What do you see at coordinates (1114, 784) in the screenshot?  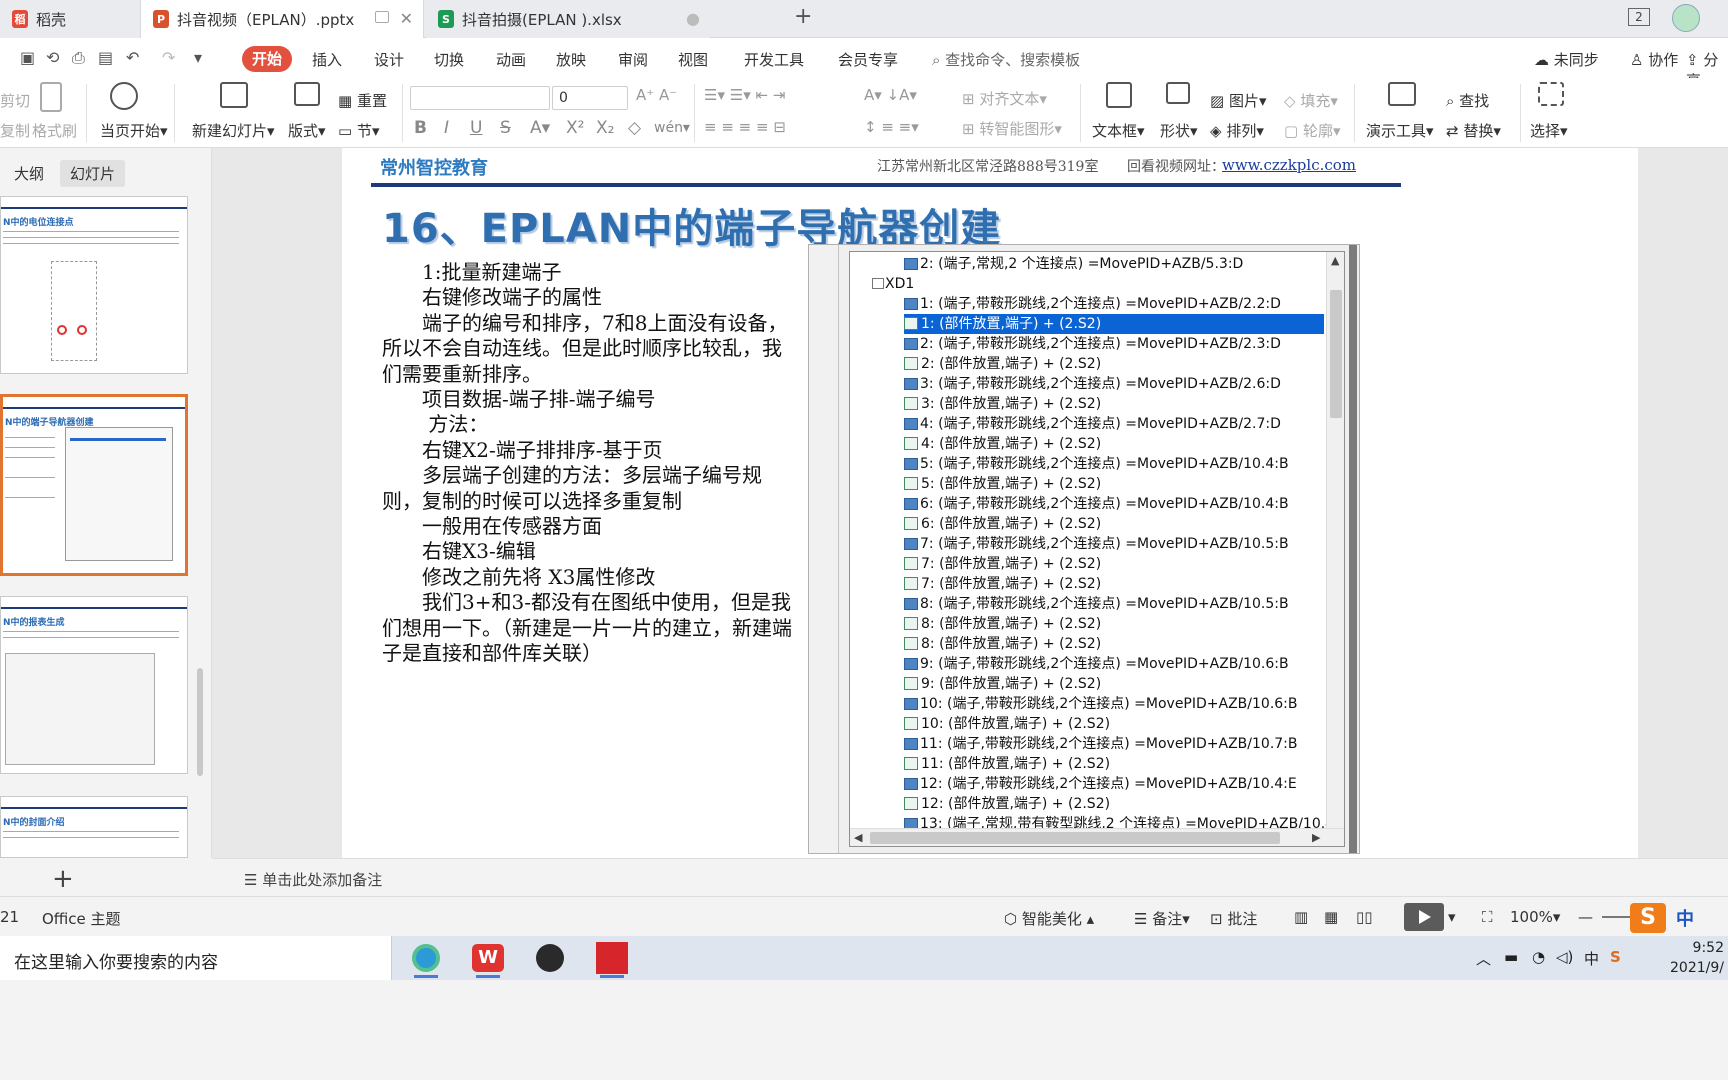 I see `tree-row-terminal: 12: (端子,带鞍形跳线,2个连接点) =MovePID+AZB/10.4:E` at bounding box center [1114, 784].